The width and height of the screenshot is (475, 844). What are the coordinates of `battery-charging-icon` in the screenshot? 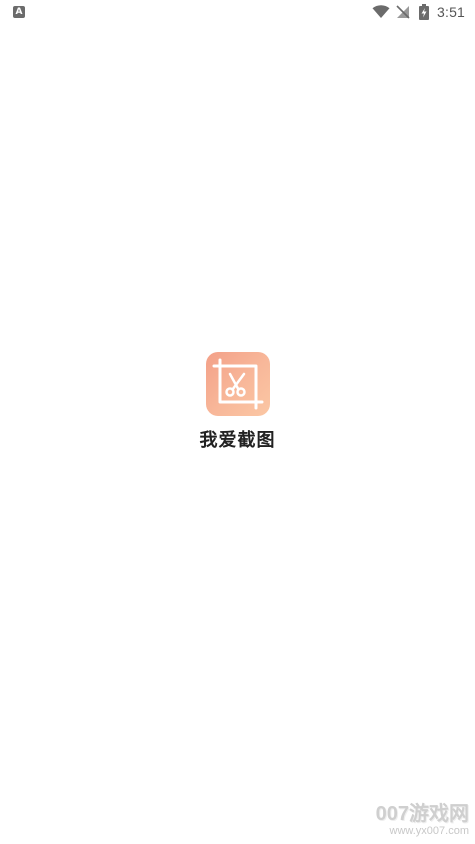 It's located at (424, 12).